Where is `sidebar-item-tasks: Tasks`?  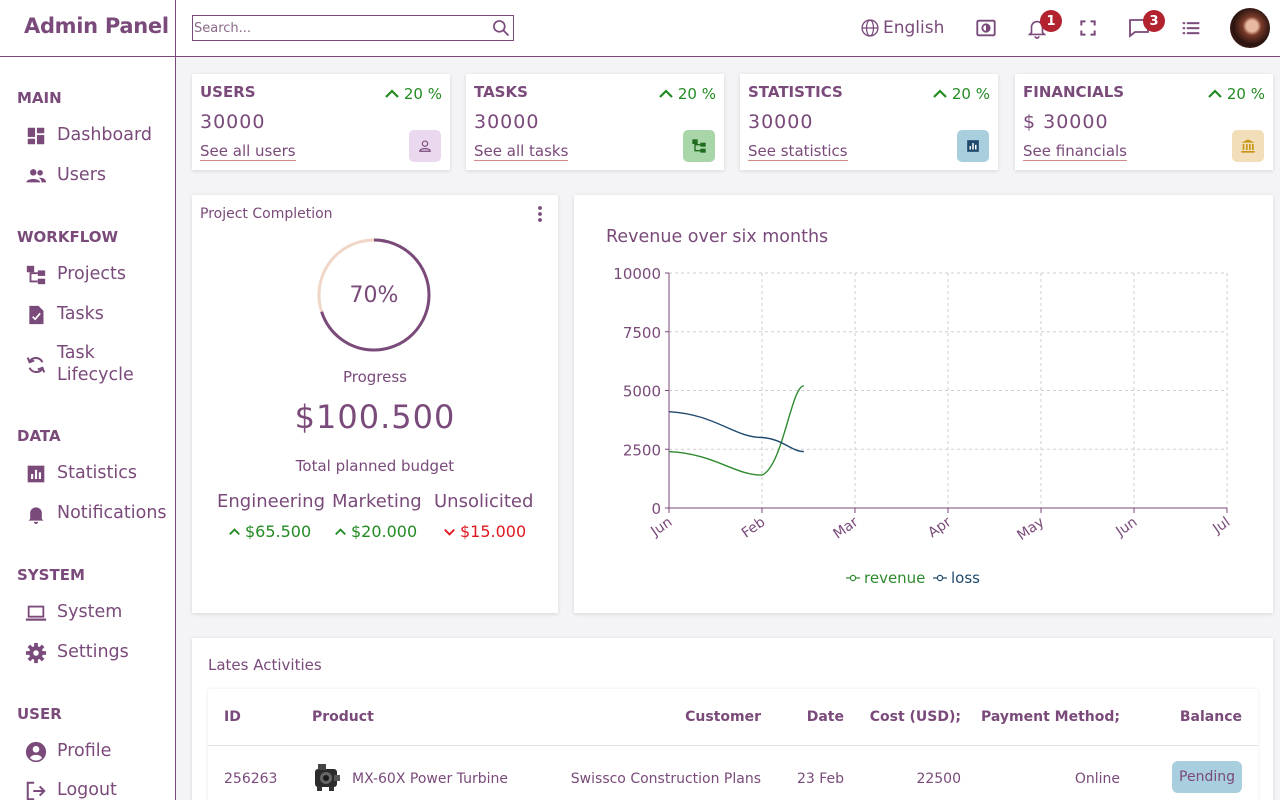 sidebar-item-tasks: Tasks is located at coordinates (64, 315).